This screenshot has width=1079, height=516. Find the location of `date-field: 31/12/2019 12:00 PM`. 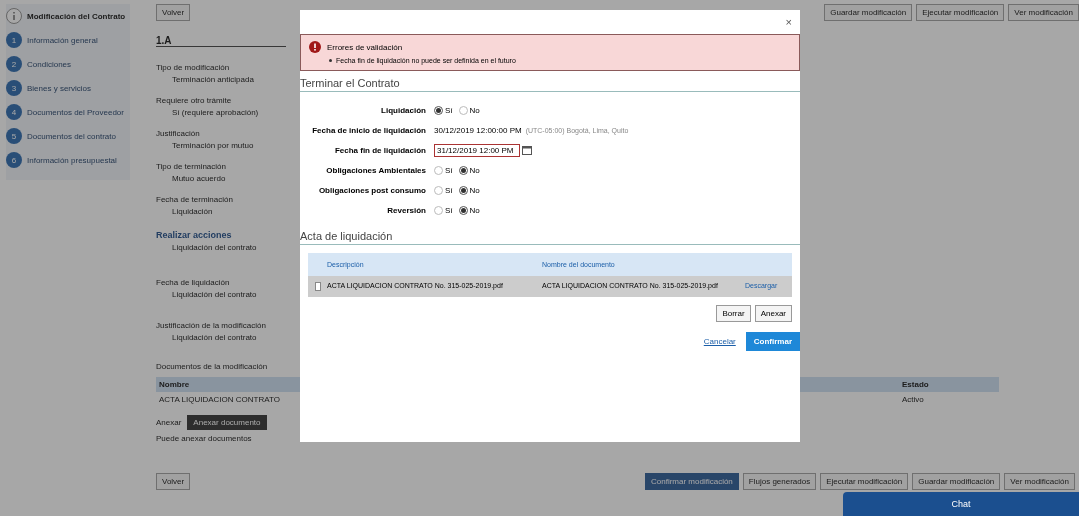

date-field: 31/12/2019 12:00 PM is located at coordinates (477, 150).